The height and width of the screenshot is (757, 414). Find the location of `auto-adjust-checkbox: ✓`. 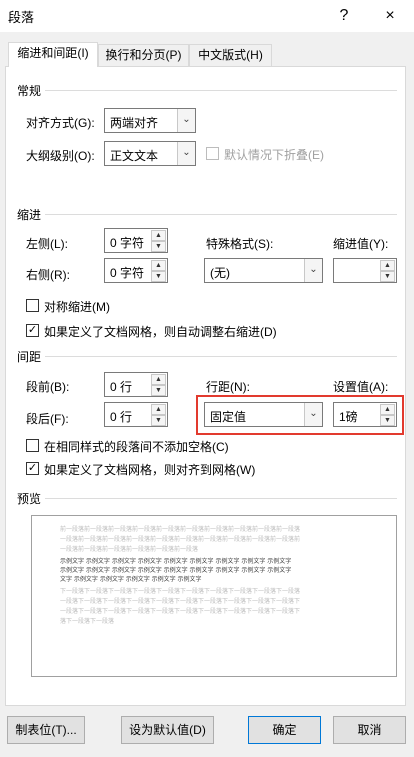

auto-adjust-checkbox: ✓ is located at coordinates (32, 330).